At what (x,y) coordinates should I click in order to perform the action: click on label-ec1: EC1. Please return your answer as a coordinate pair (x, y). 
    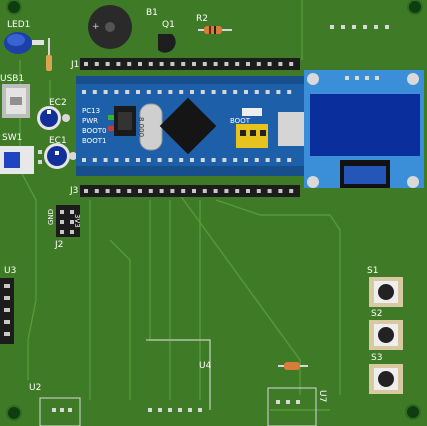
    Looking at the image, I should click on (58, 141).